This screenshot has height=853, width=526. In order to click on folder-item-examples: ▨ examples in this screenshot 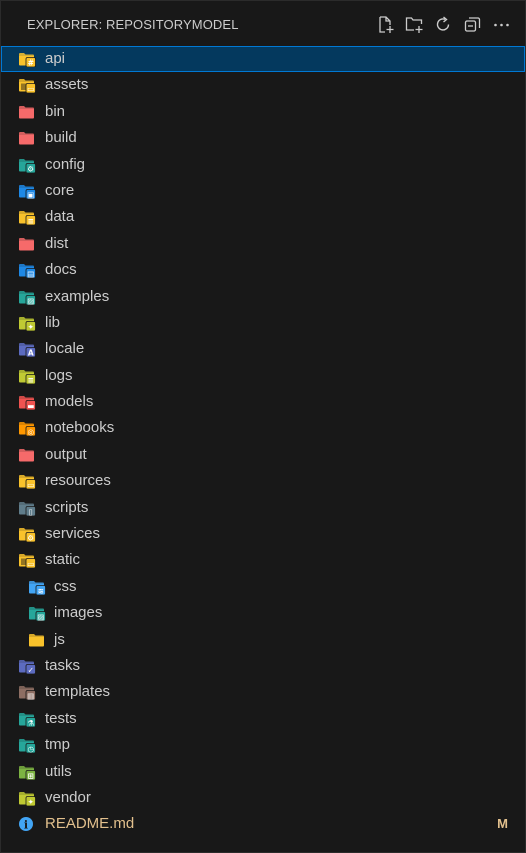, I will do `click(263, 297)`.